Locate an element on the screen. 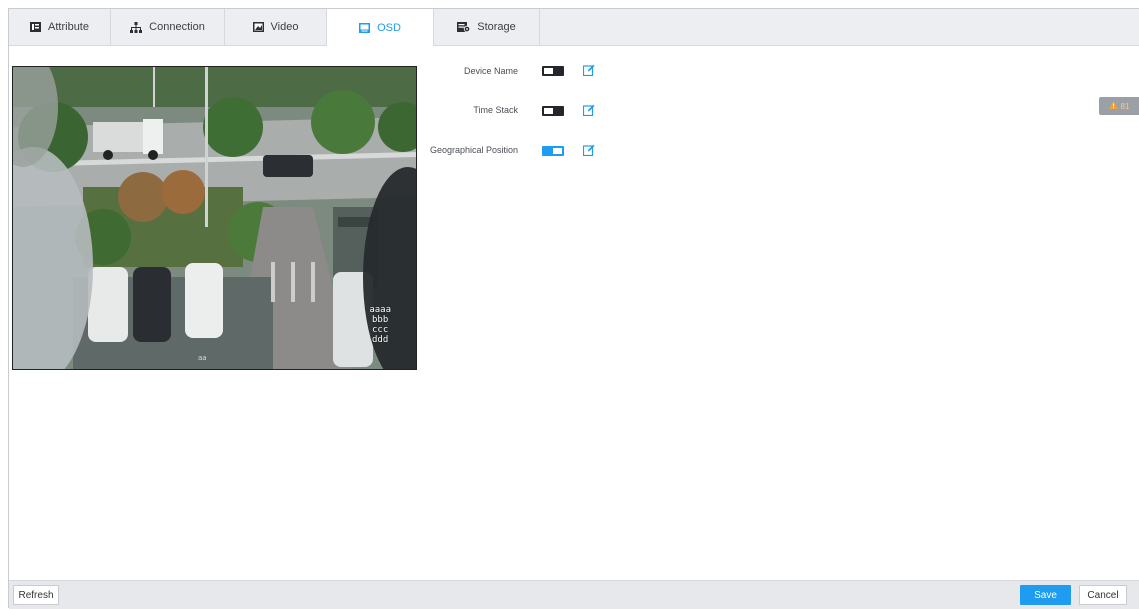 The height and width of the screenshot is (609, 1139). tab-video-label: Video is located at coordinates (284, 27).